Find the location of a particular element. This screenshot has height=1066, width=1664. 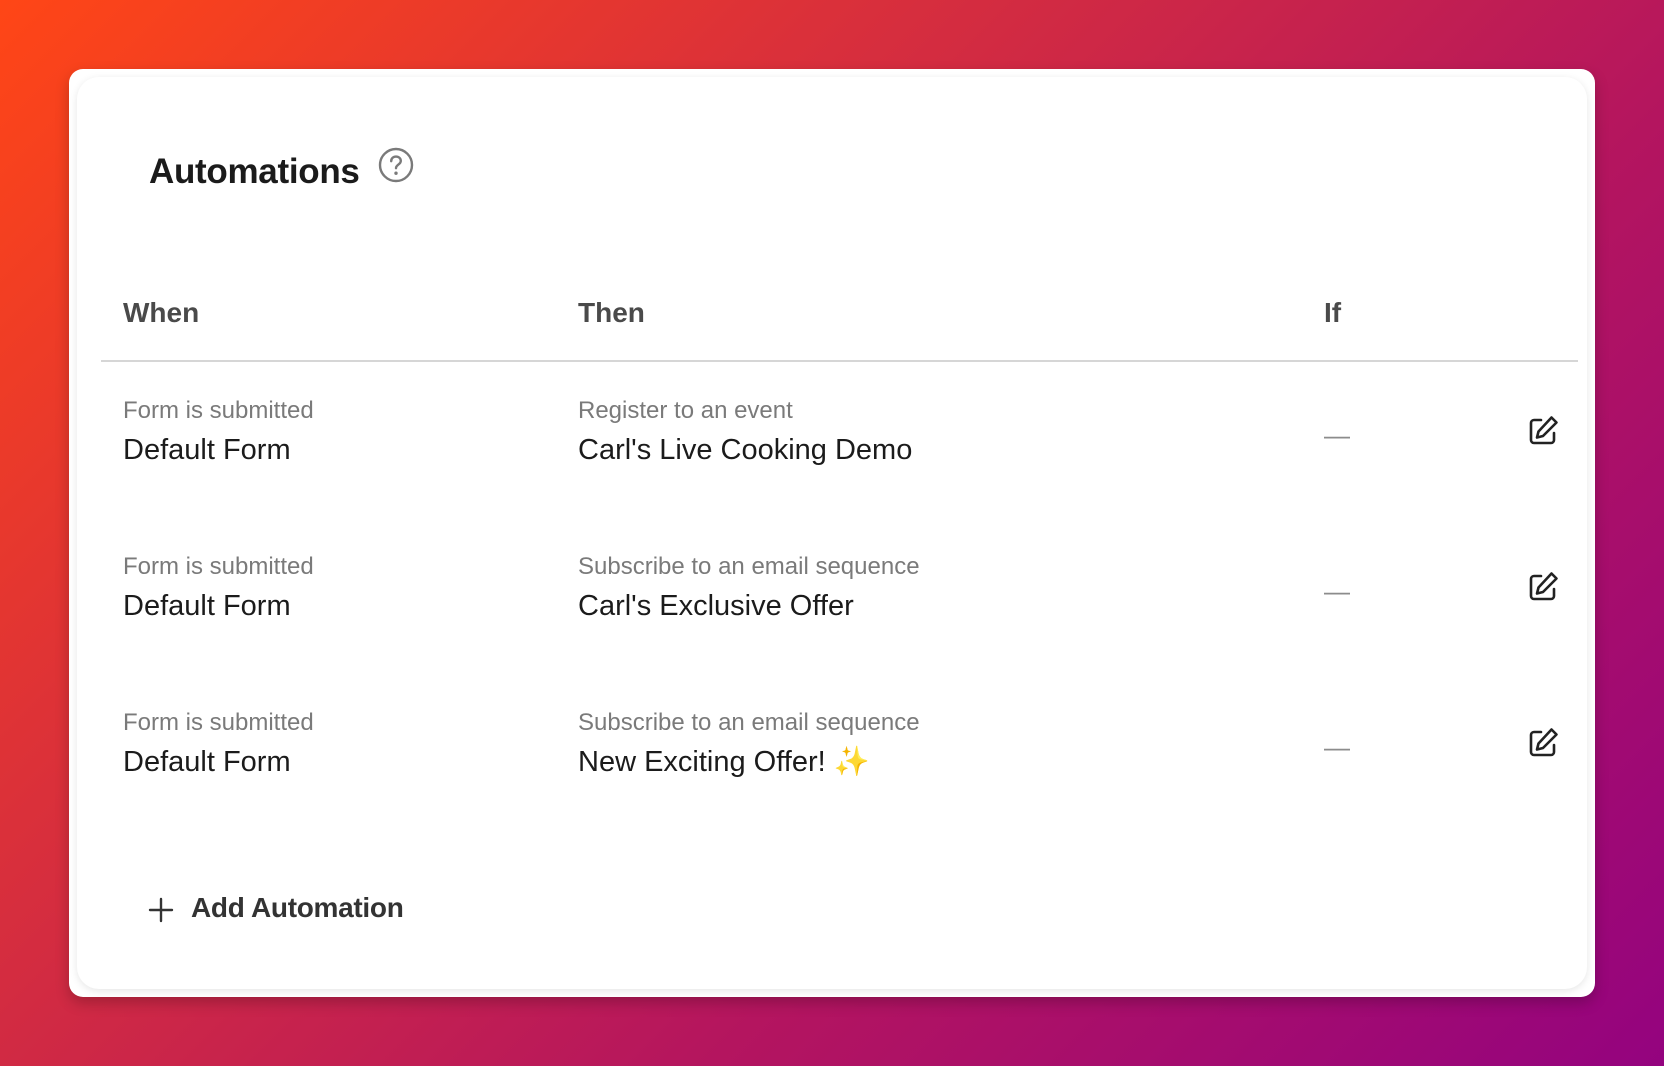

panel-header: Automations is located at coordinates (281, 169).